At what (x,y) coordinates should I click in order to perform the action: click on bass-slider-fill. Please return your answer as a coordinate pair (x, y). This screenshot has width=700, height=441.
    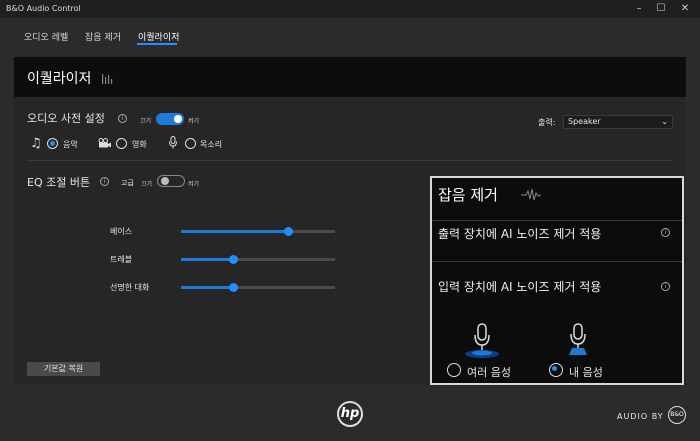
    Looking at the image, I should click on (235, 231).